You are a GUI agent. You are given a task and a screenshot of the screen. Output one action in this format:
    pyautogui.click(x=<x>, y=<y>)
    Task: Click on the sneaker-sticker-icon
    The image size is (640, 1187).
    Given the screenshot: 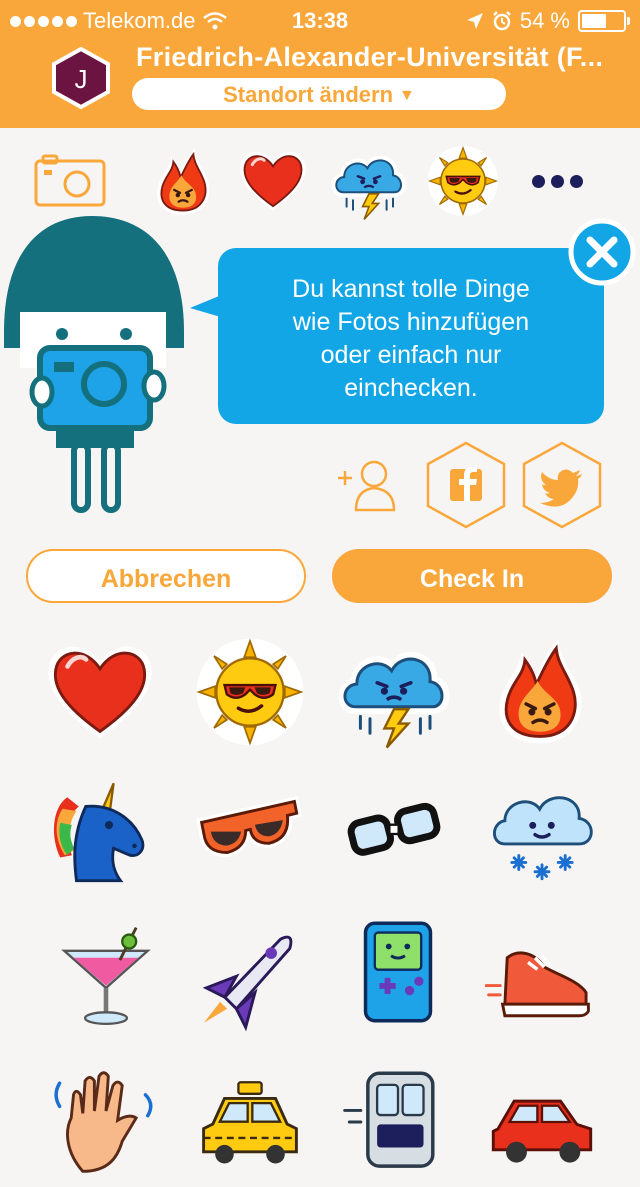 What is the action you would take?
    pyautogui.click(x=542, y=974)
    